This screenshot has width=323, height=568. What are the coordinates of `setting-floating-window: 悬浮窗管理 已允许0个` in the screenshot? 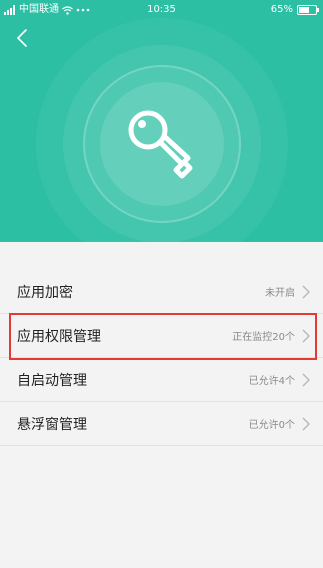 It's located at (161, 424).